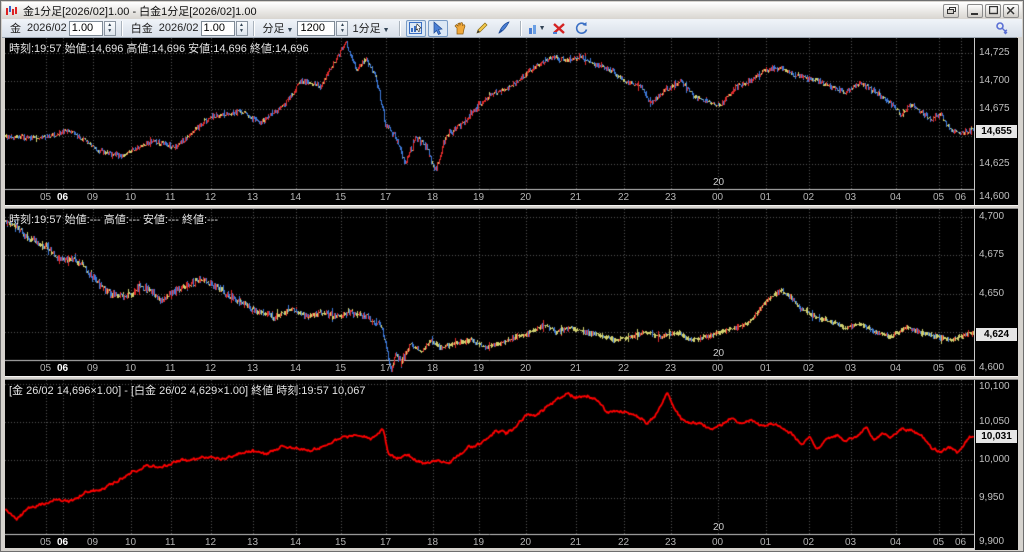 The image size is (1024, 552). I want to click on platinum-label: 白金, so click(141, 29).